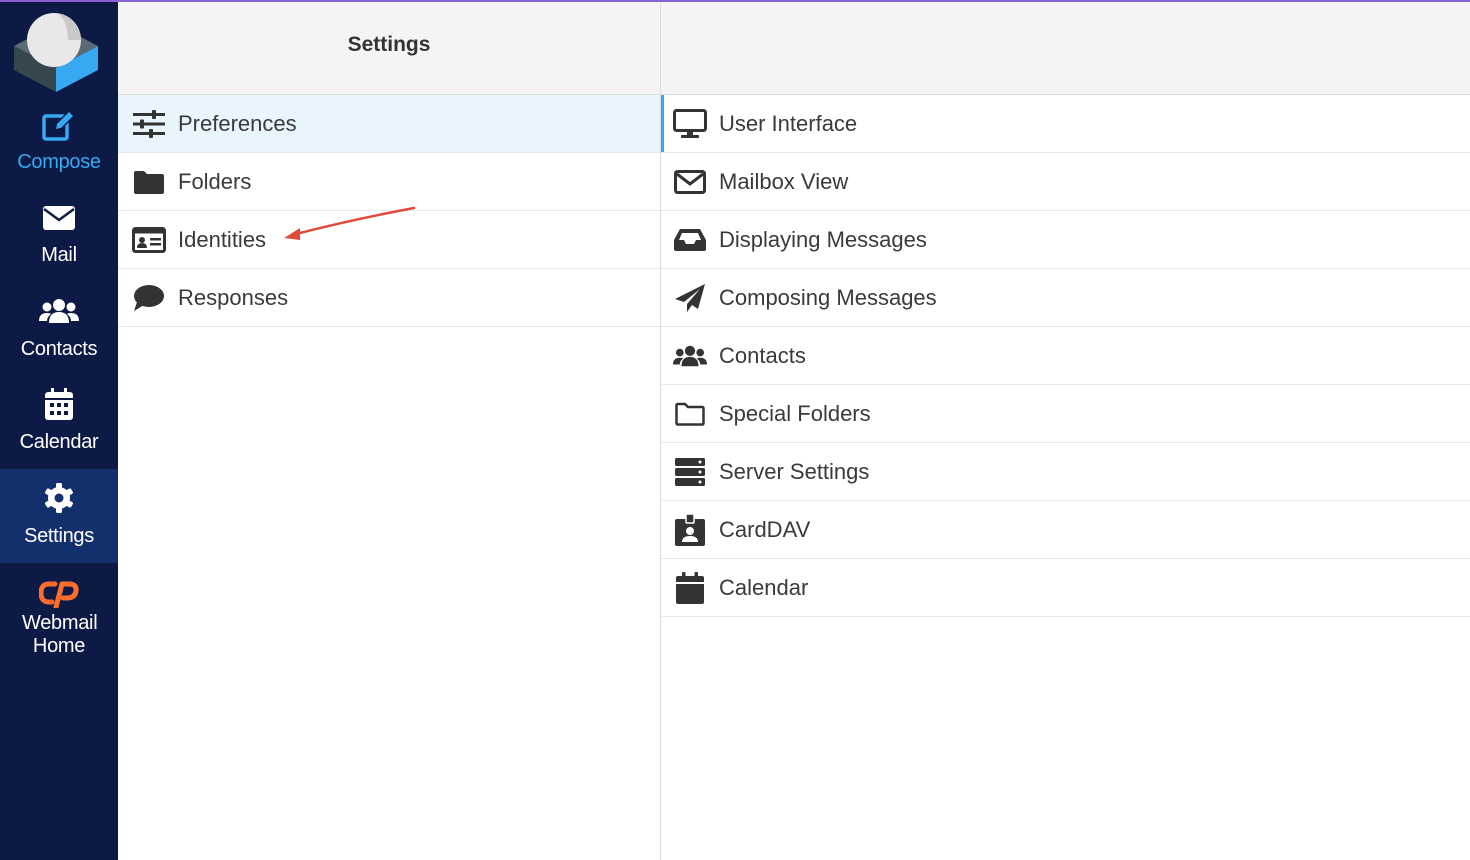 Image resolution: width=1470 pixels, height=860 pixels. Describe the element at coordinates (59, 332) in the screenshot. I see `nav-contacts: Contacts` at that location.